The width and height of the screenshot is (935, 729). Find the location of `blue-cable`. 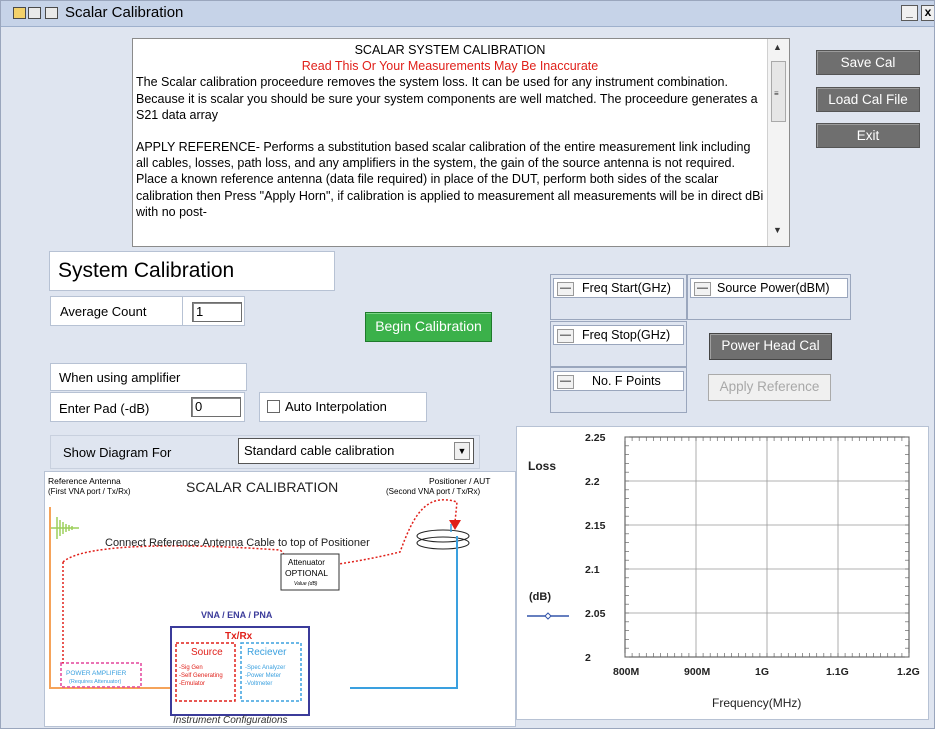

blue-cable is located at coordinates (404, 612).